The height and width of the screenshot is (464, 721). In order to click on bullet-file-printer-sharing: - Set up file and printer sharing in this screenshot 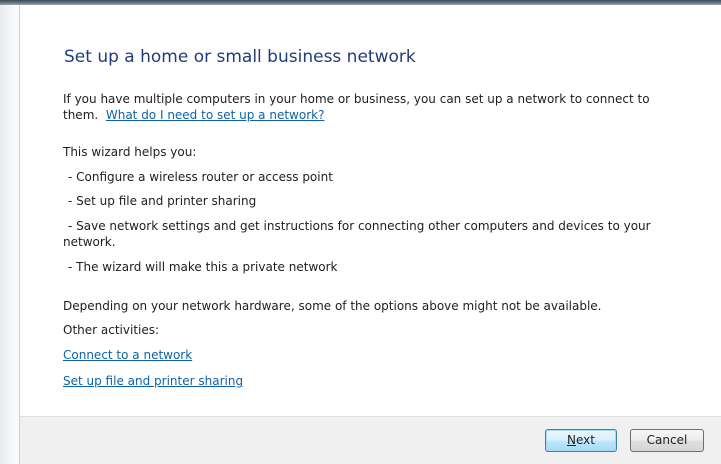, I will do `click(162, 201)`.